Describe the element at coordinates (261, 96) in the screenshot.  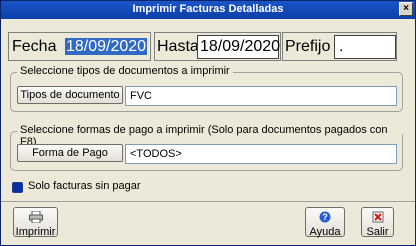
I see `doc-types-input: FVC` at that location.